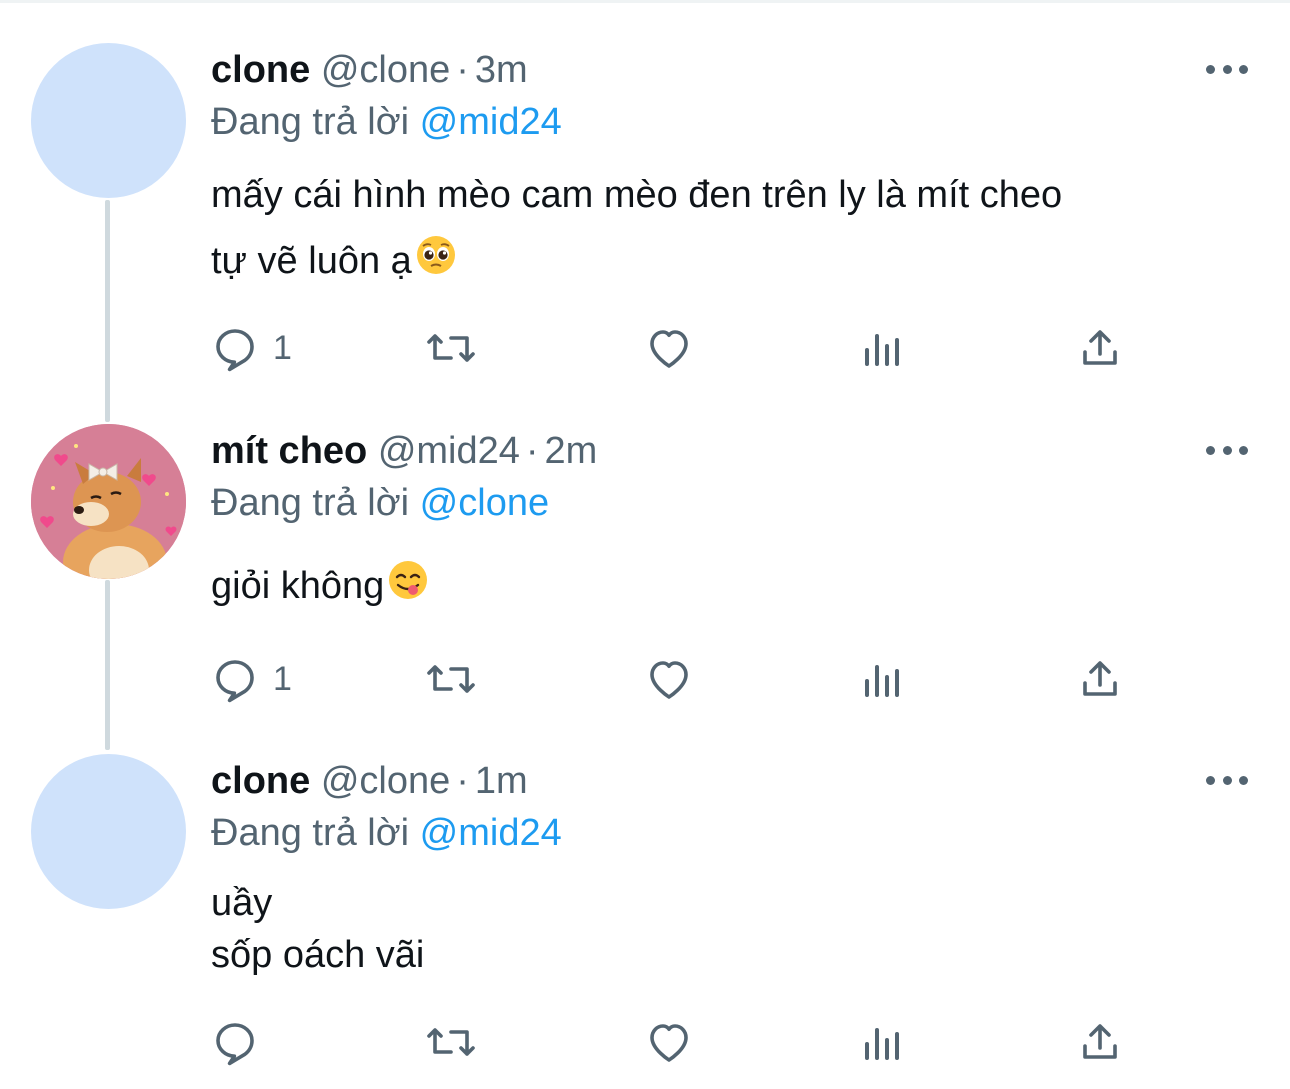 This screenshot has height=1089, width=1290. Describe the element at coordinates (571, 451) in the screenshot. I see `timestamp: 2m` at that location.